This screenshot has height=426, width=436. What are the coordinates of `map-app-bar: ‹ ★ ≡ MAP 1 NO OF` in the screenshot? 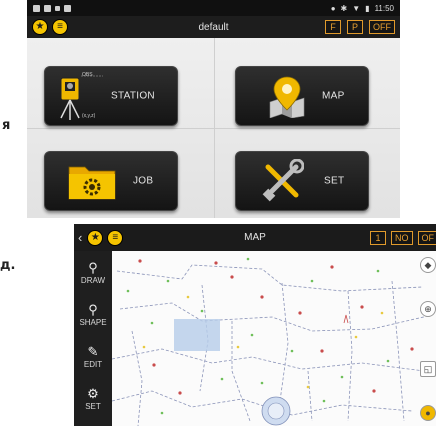 It's located at (255, 237).